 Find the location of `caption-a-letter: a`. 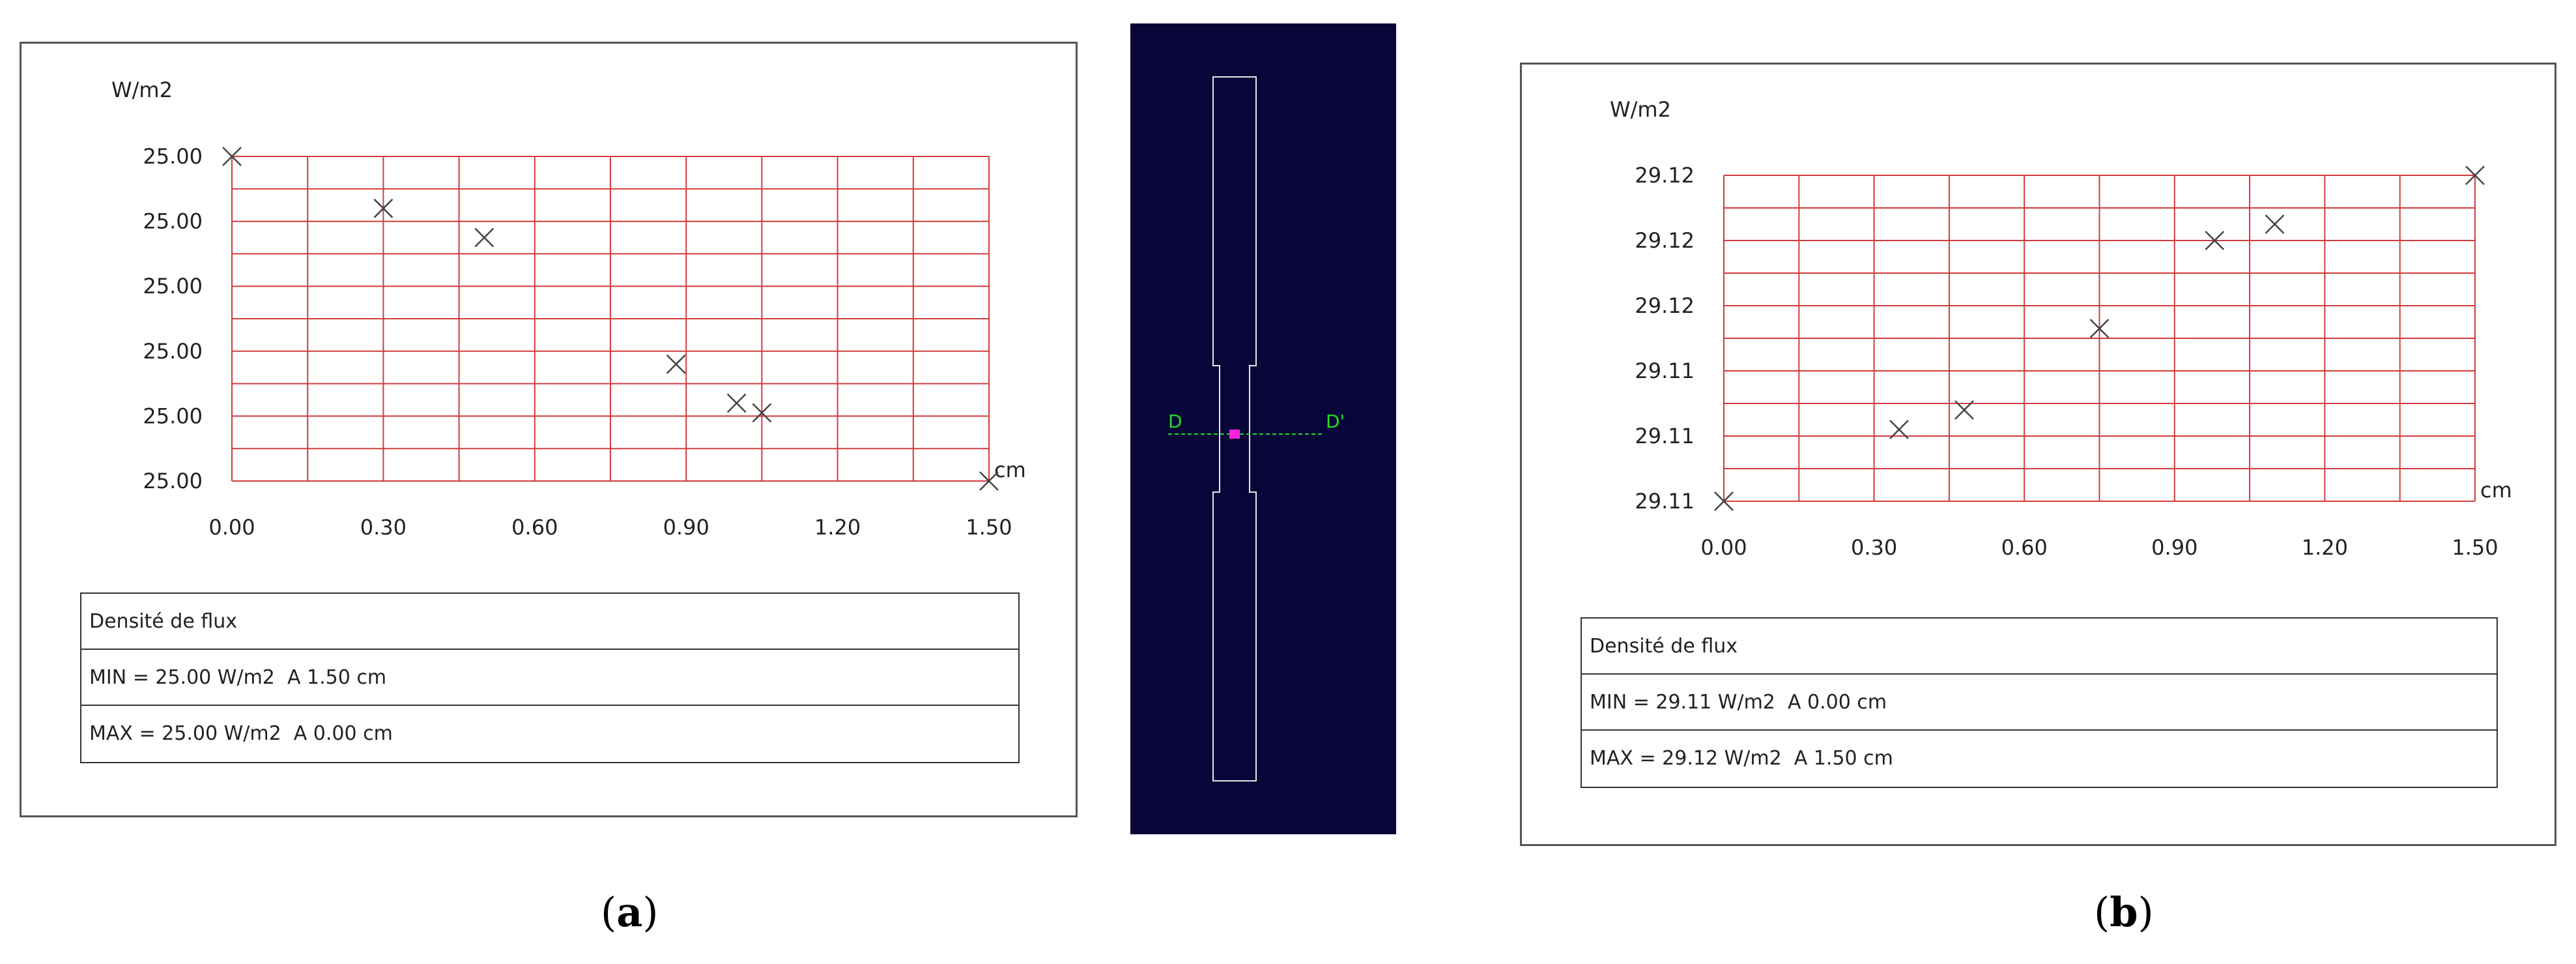

caption-a-letter: a is located at coordinates (629, 912).